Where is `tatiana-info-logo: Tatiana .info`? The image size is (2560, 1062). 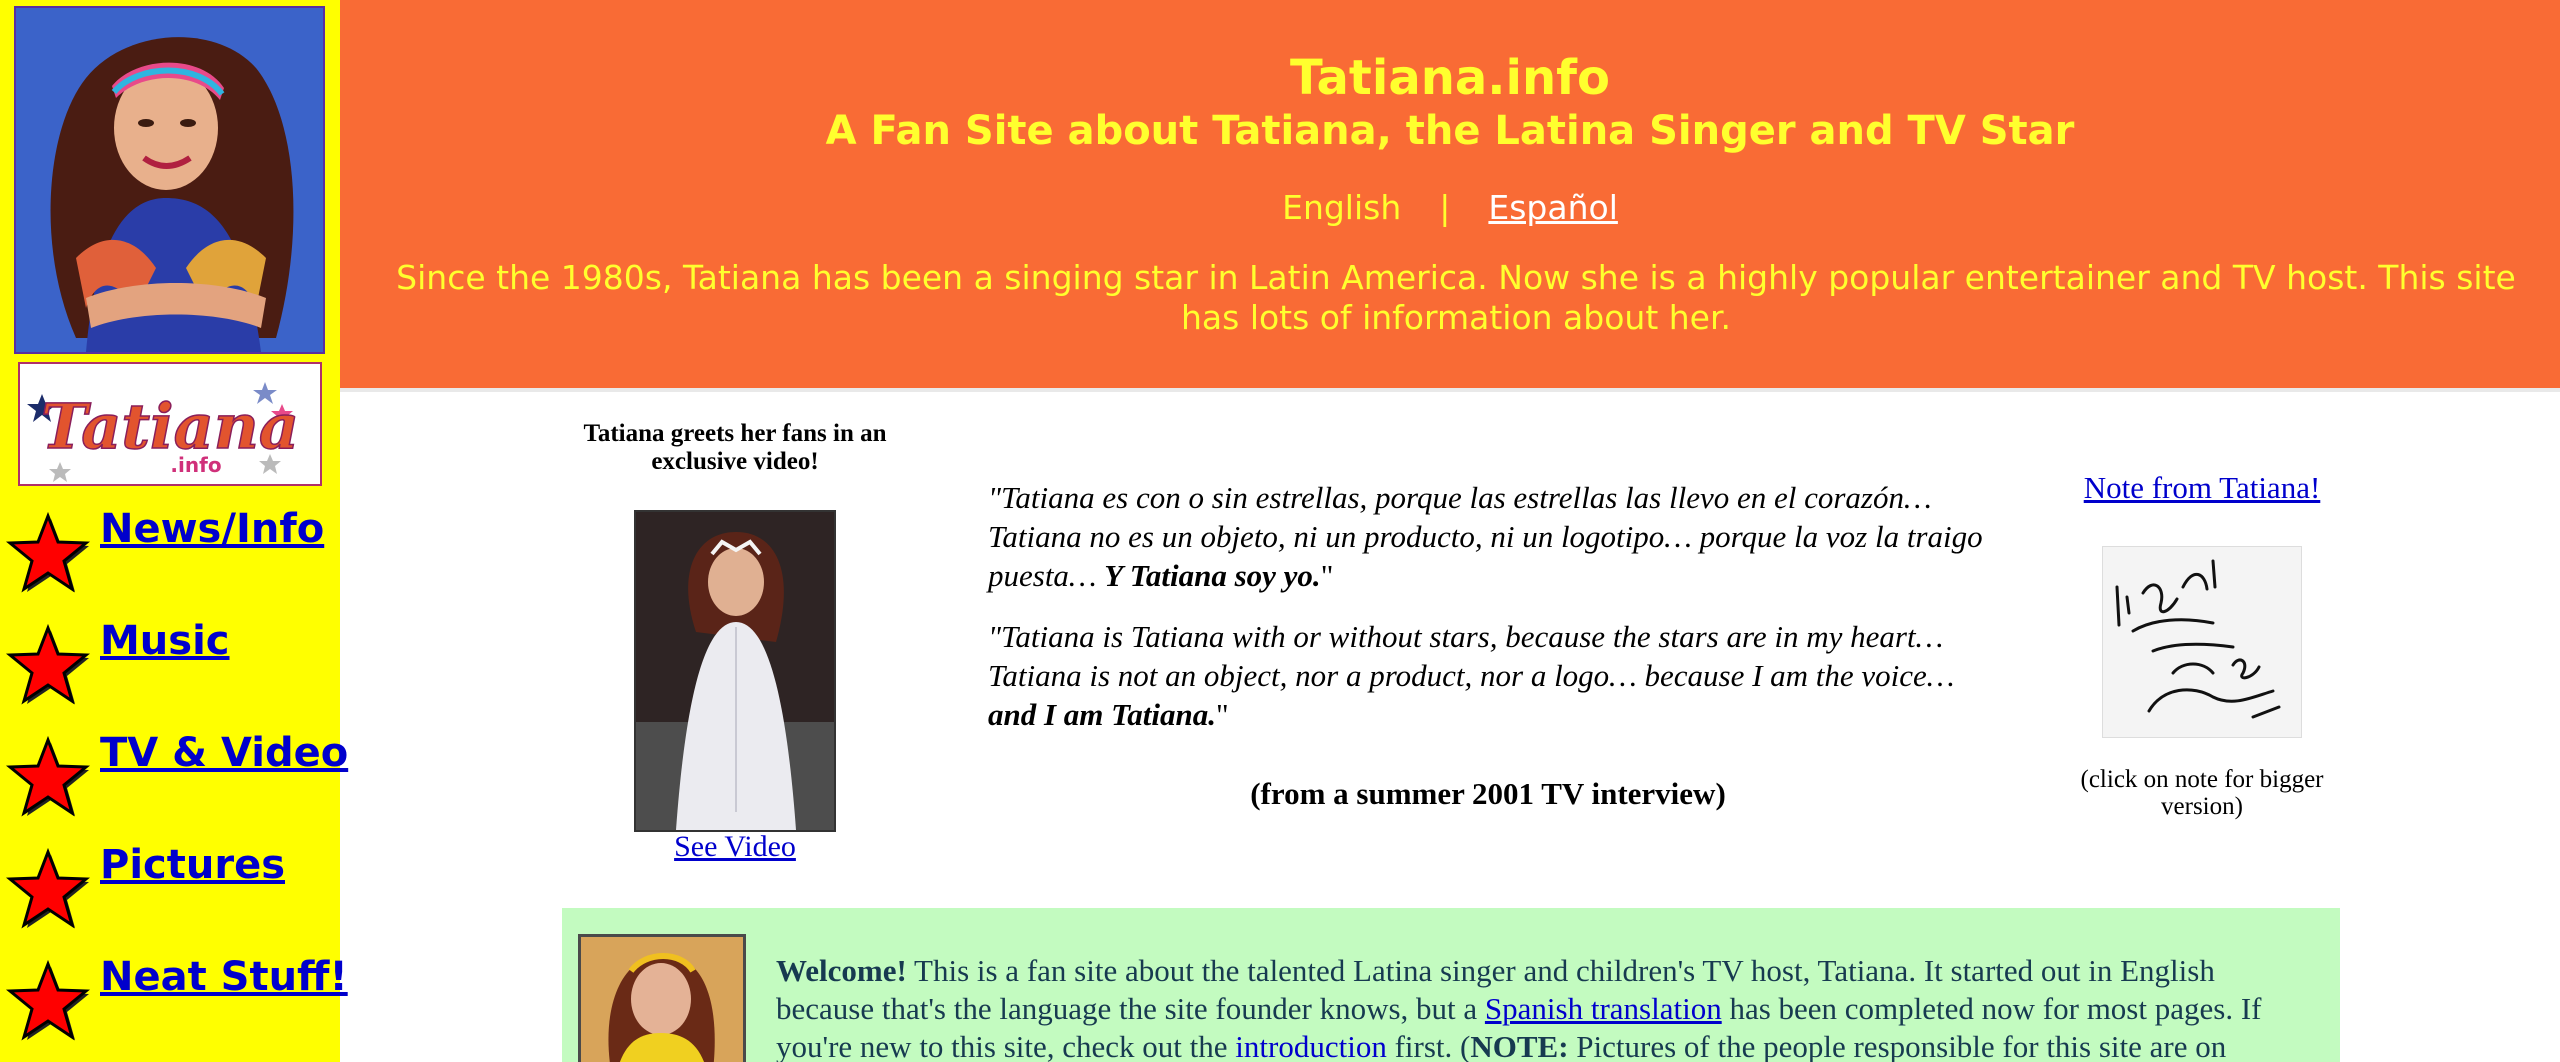
tatiana-info-logo: Tatiana .info is located at coordinates (170, 424).